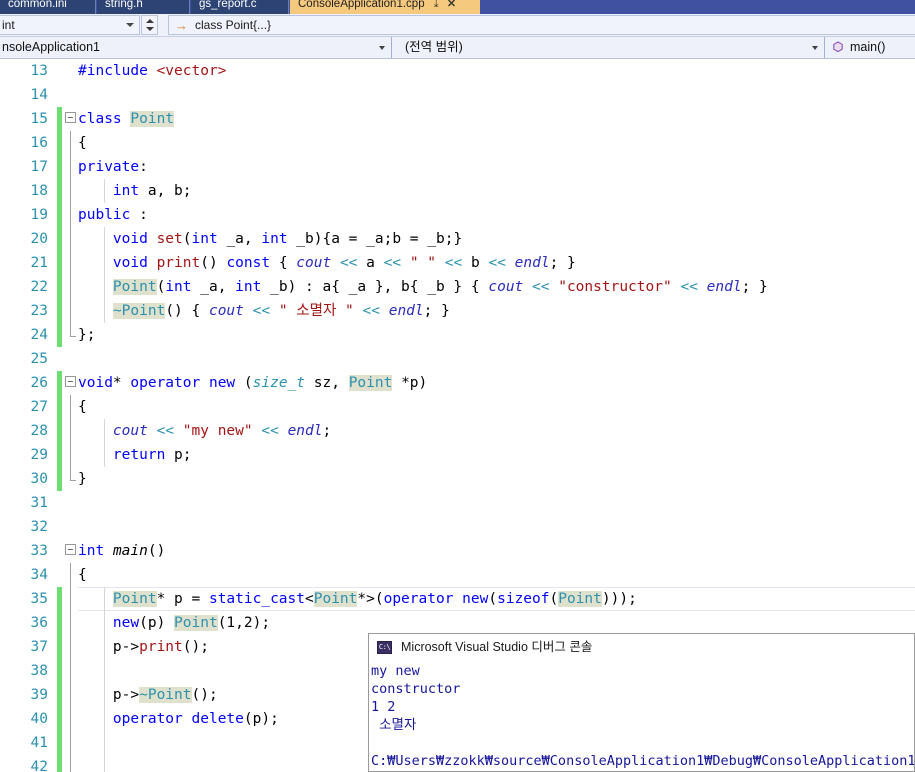  Describe the element at coordinates (457, 551) in the screenshot. I see `code-line: 33 int main()` at that location.